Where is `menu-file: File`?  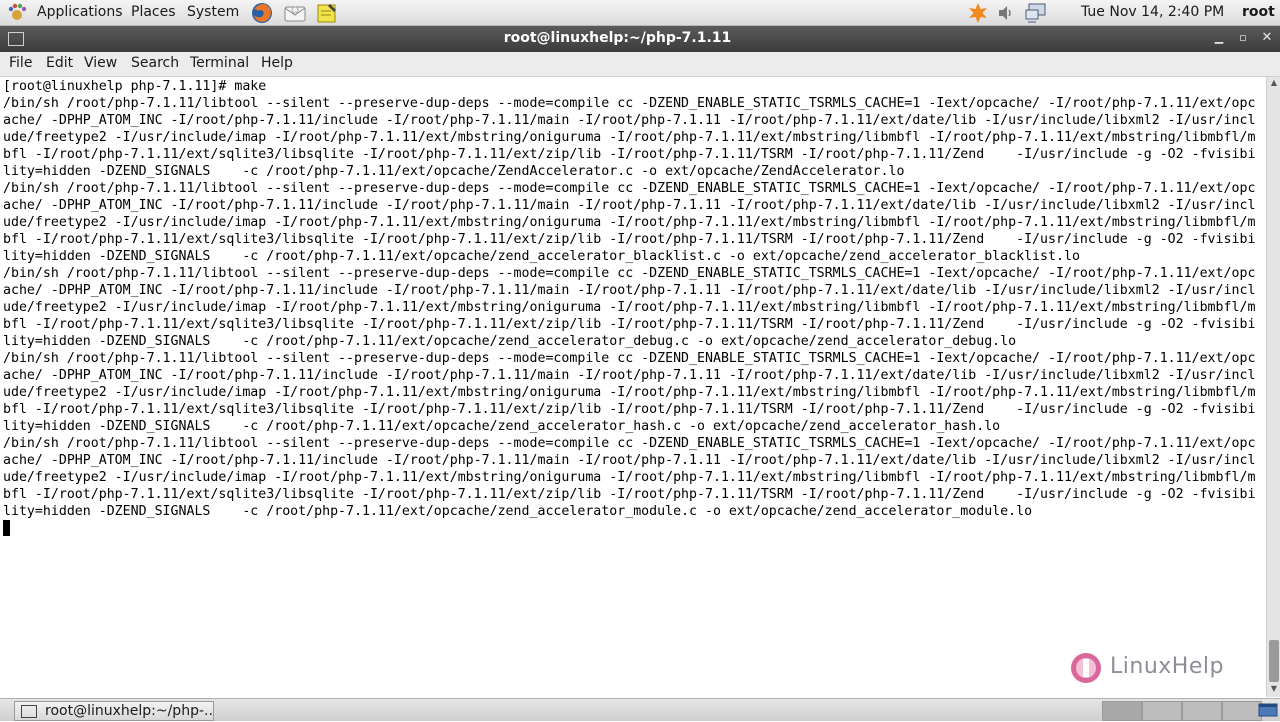
menu-file: File is located at coordinates (20, 63).